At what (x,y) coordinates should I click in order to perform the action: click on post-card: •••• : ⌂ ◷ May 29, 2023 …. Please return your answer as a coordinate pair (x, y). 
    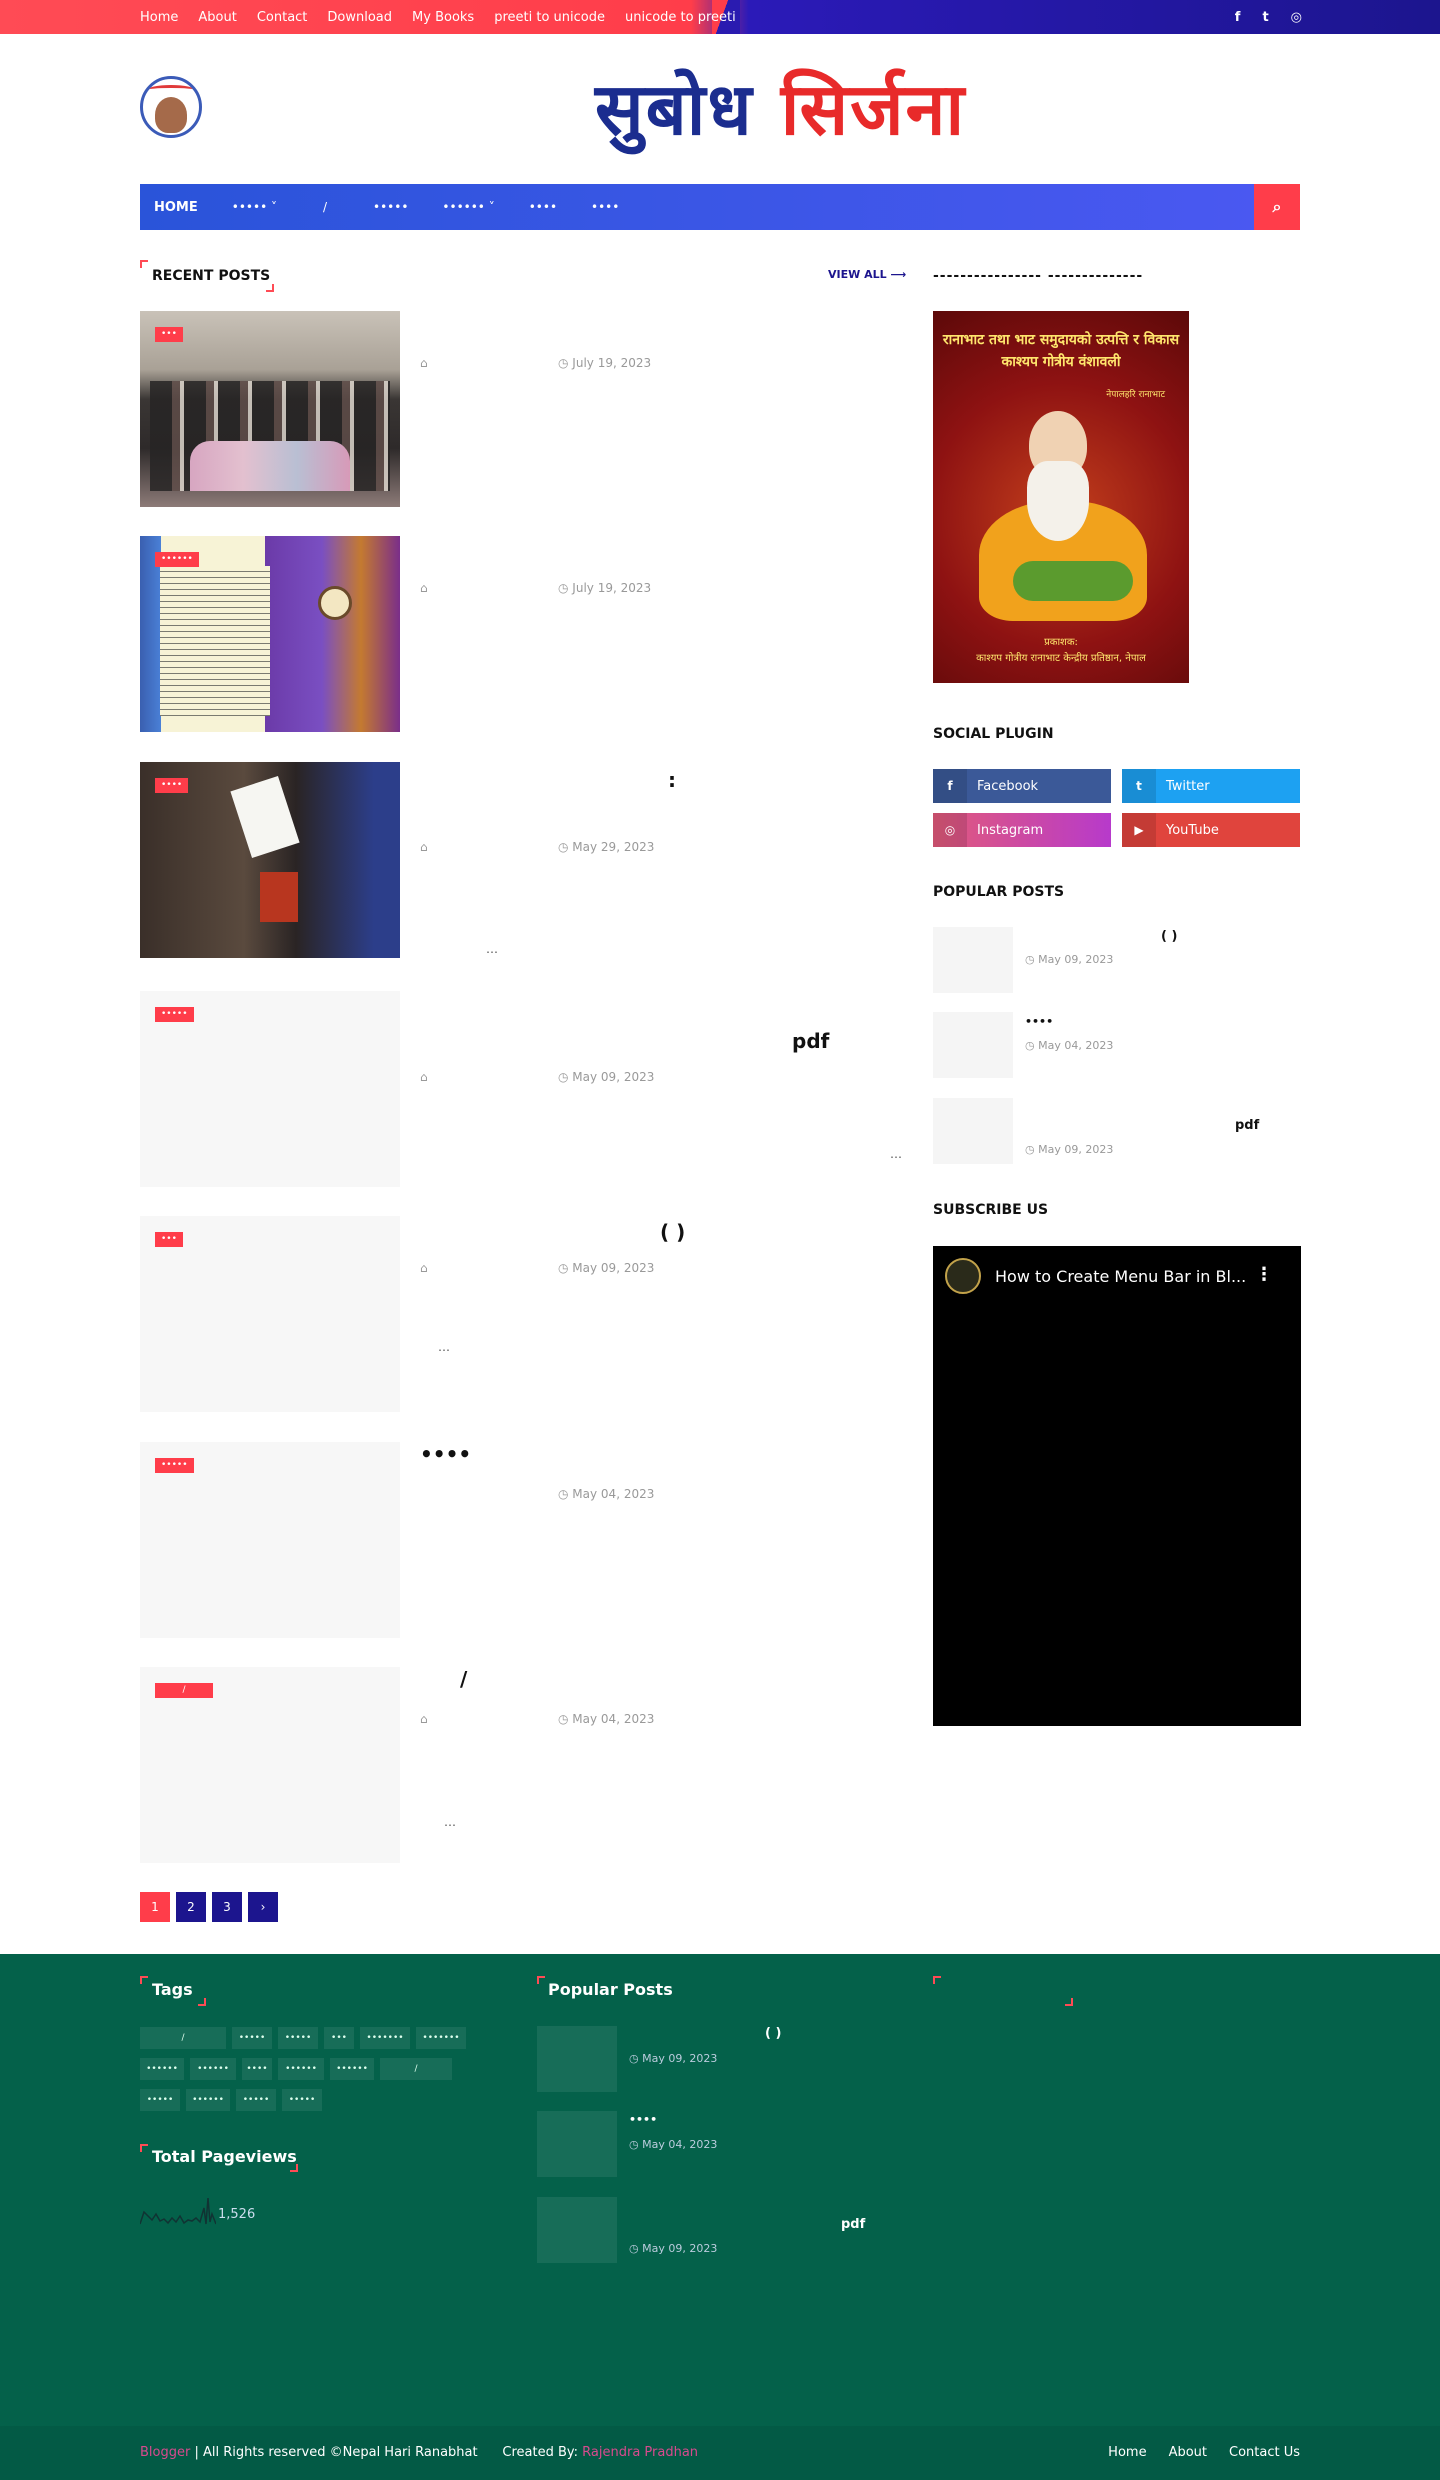
    Looking at the image, I should click on (520, 860).